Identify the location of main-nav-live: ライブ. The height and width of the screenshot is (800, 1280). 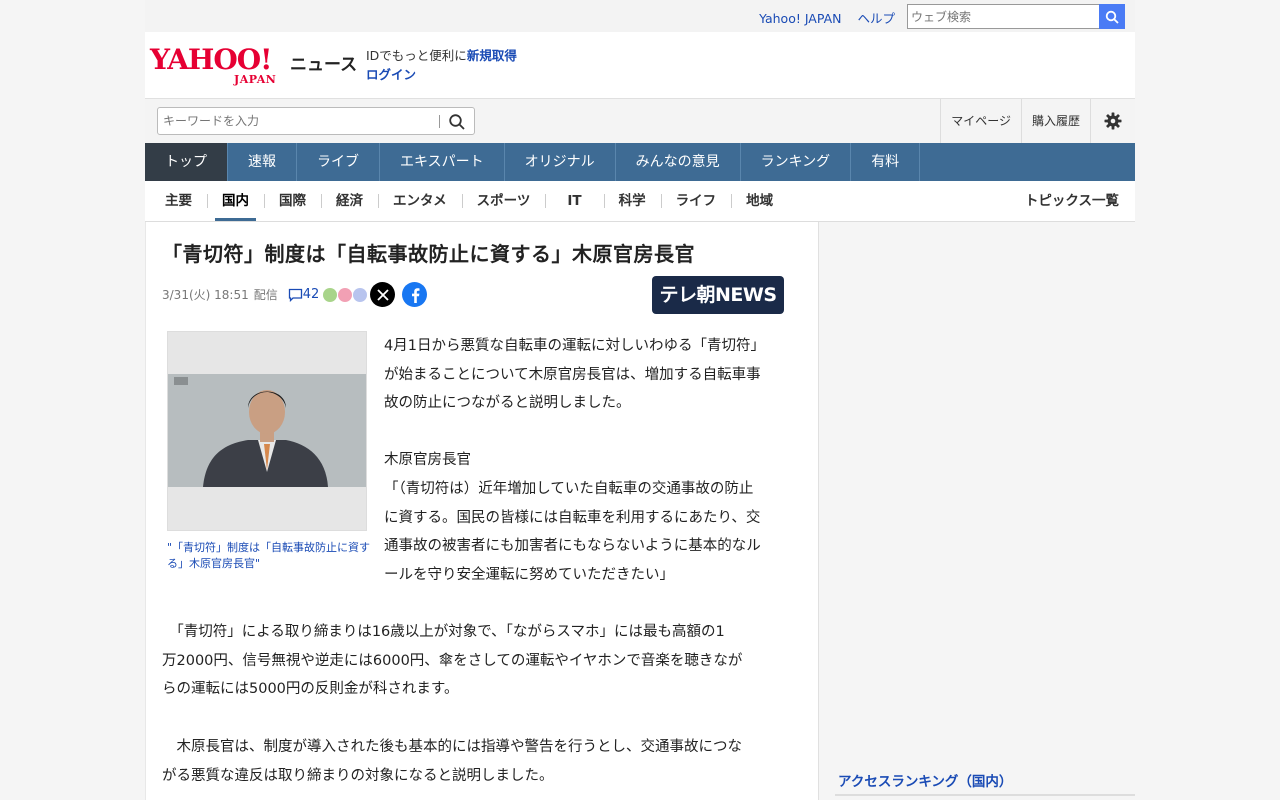
(338, 162).